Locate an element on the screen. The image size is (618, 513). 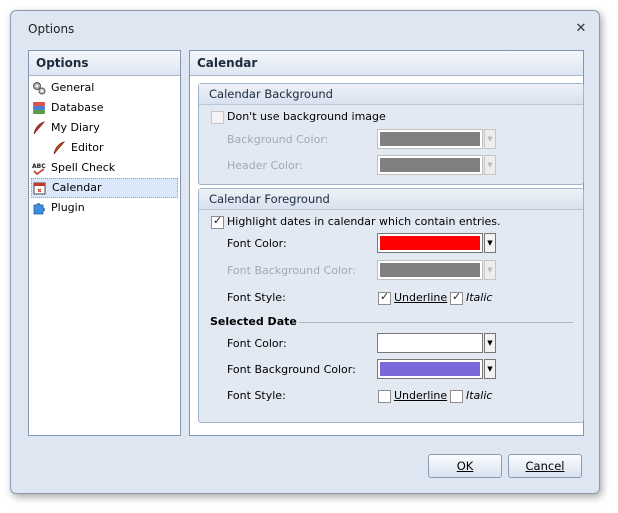
close-button: ✕ is located at coordinates (581, 29).